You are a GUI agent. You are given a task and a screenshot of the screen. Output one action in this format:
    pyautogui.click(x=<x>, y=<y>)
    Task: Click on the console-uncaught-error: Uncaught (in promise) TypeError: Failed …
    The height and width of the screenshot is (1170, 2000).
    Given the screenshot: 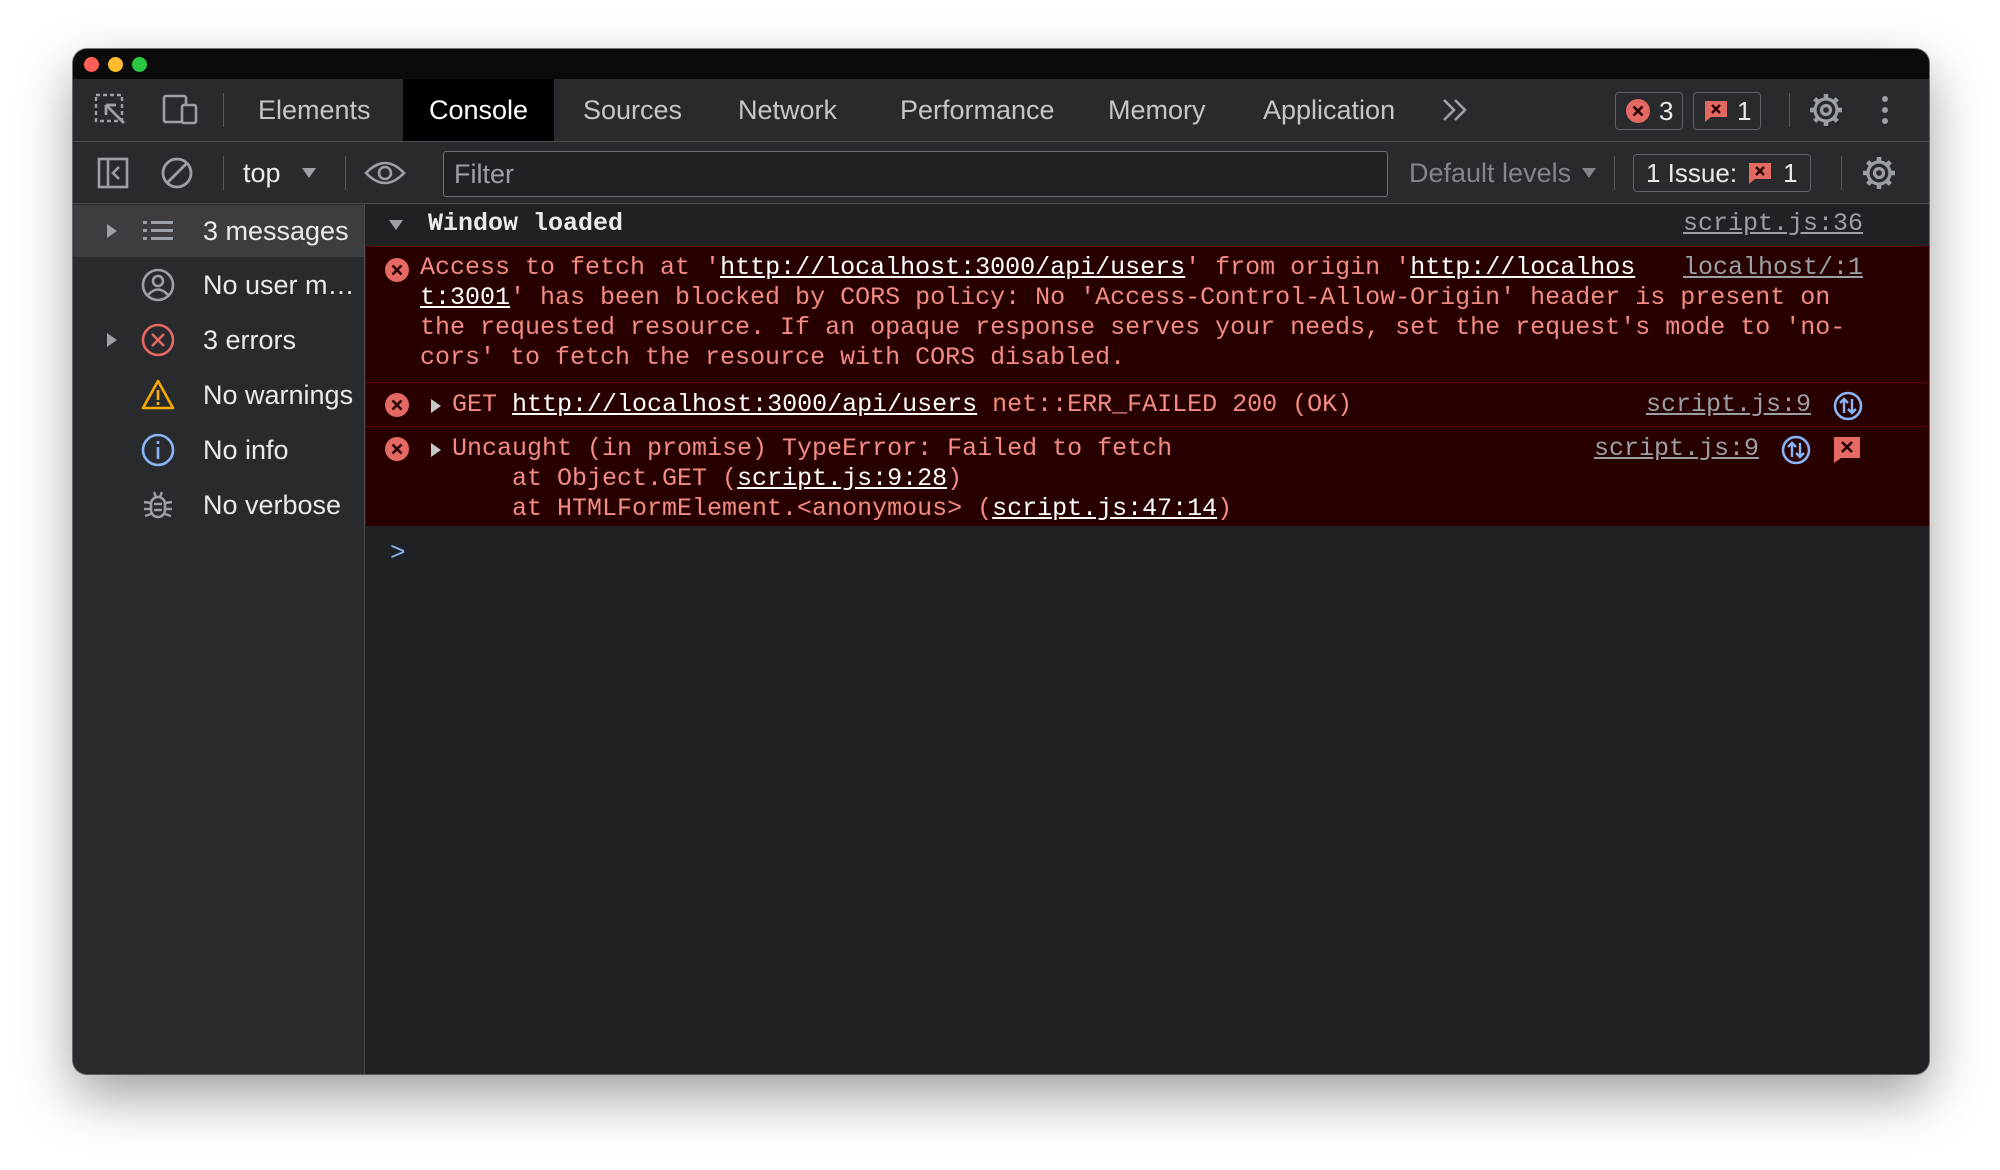 What is the action you would take?
    pyautogui.click(x=1147, y=476)
    